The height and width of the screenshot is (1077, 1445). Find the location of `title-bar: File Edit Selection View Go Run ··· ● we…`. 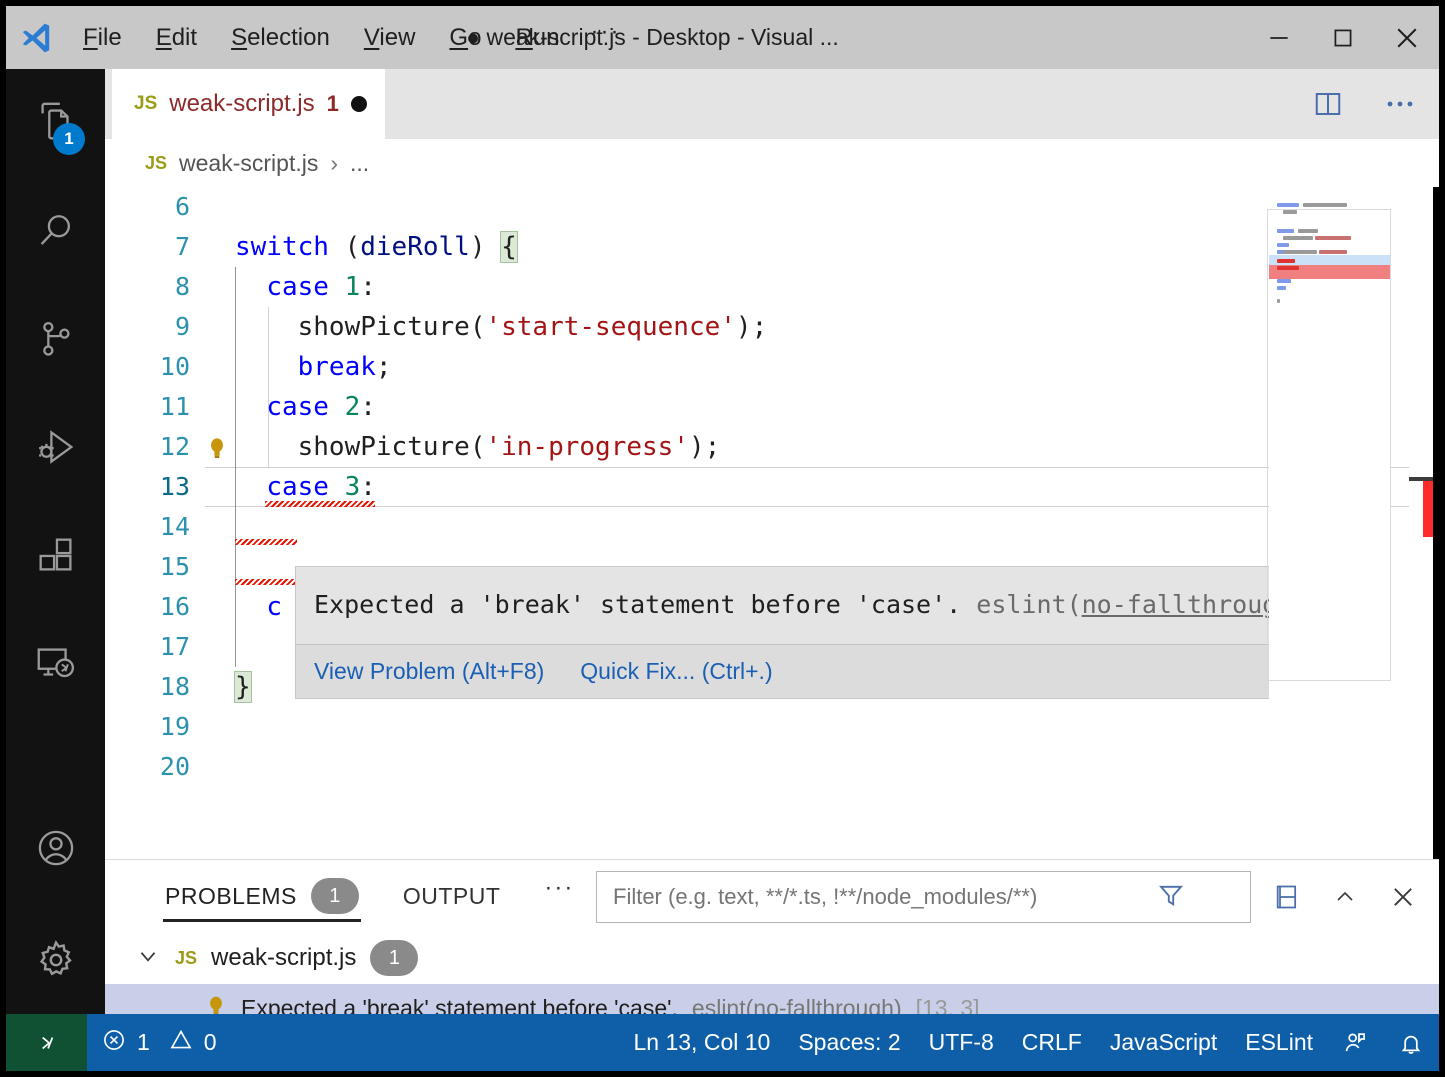

title-bar: File Edit Selection View Go Run ··· ● we… is located at coordinates (722, 37).